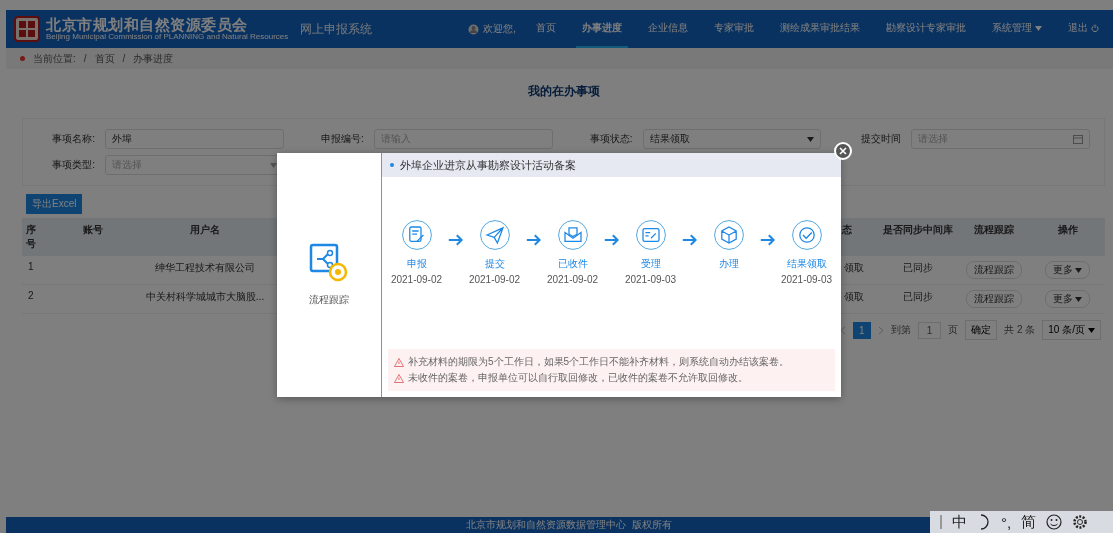  What do you see at coordinates (22, 58) in the screenshot?
I see `location-dot` at bounding box center [22, 58].